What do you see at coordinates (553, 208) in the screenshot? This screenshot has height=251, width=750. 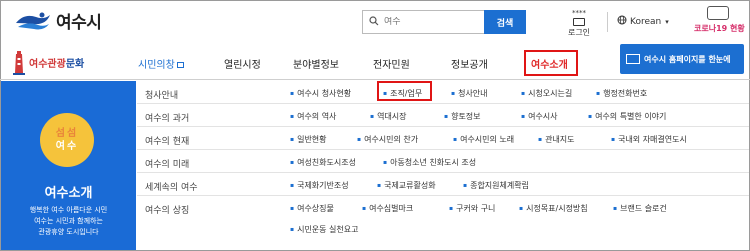 I see `menu-link: 시정목표/시정방침` at bounding box center [553, 208].